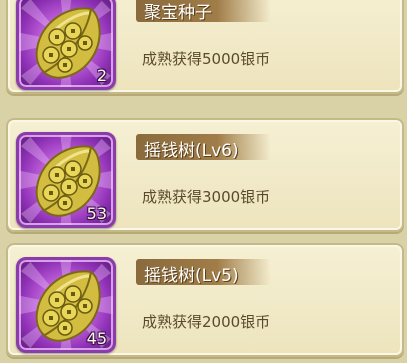 This screenshot has width=407, height=363. I want to click on item-icon-frame: 53, so click(66, 180).